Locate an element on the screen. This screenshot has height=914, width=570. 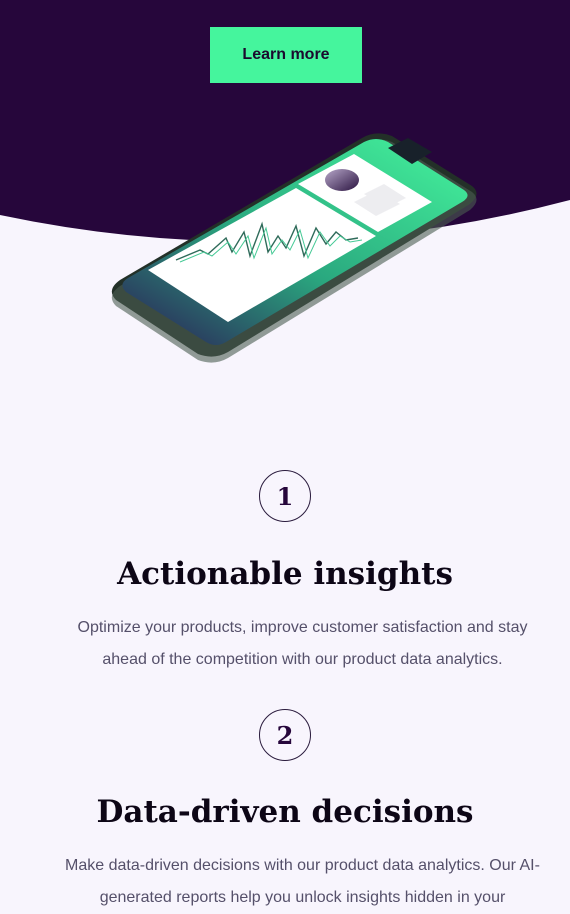
step-number-badge: 2 is located at coordinates (285, 735).